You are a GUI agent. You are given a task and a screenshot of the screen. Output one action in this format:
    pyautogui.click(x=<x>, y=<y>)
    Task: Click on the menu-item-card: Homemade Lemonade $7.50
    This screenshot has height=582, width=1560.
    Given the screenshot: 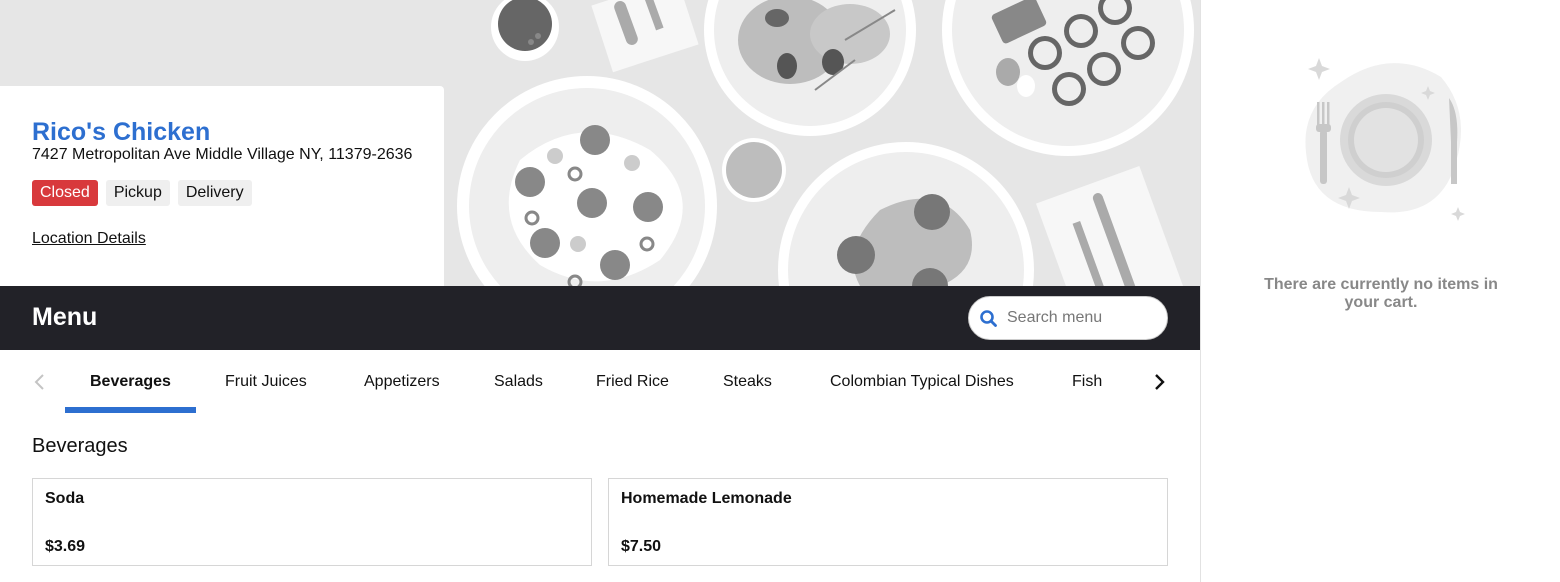 What is the action you would take?
    pyautogui.click(x=888, y=522)
    